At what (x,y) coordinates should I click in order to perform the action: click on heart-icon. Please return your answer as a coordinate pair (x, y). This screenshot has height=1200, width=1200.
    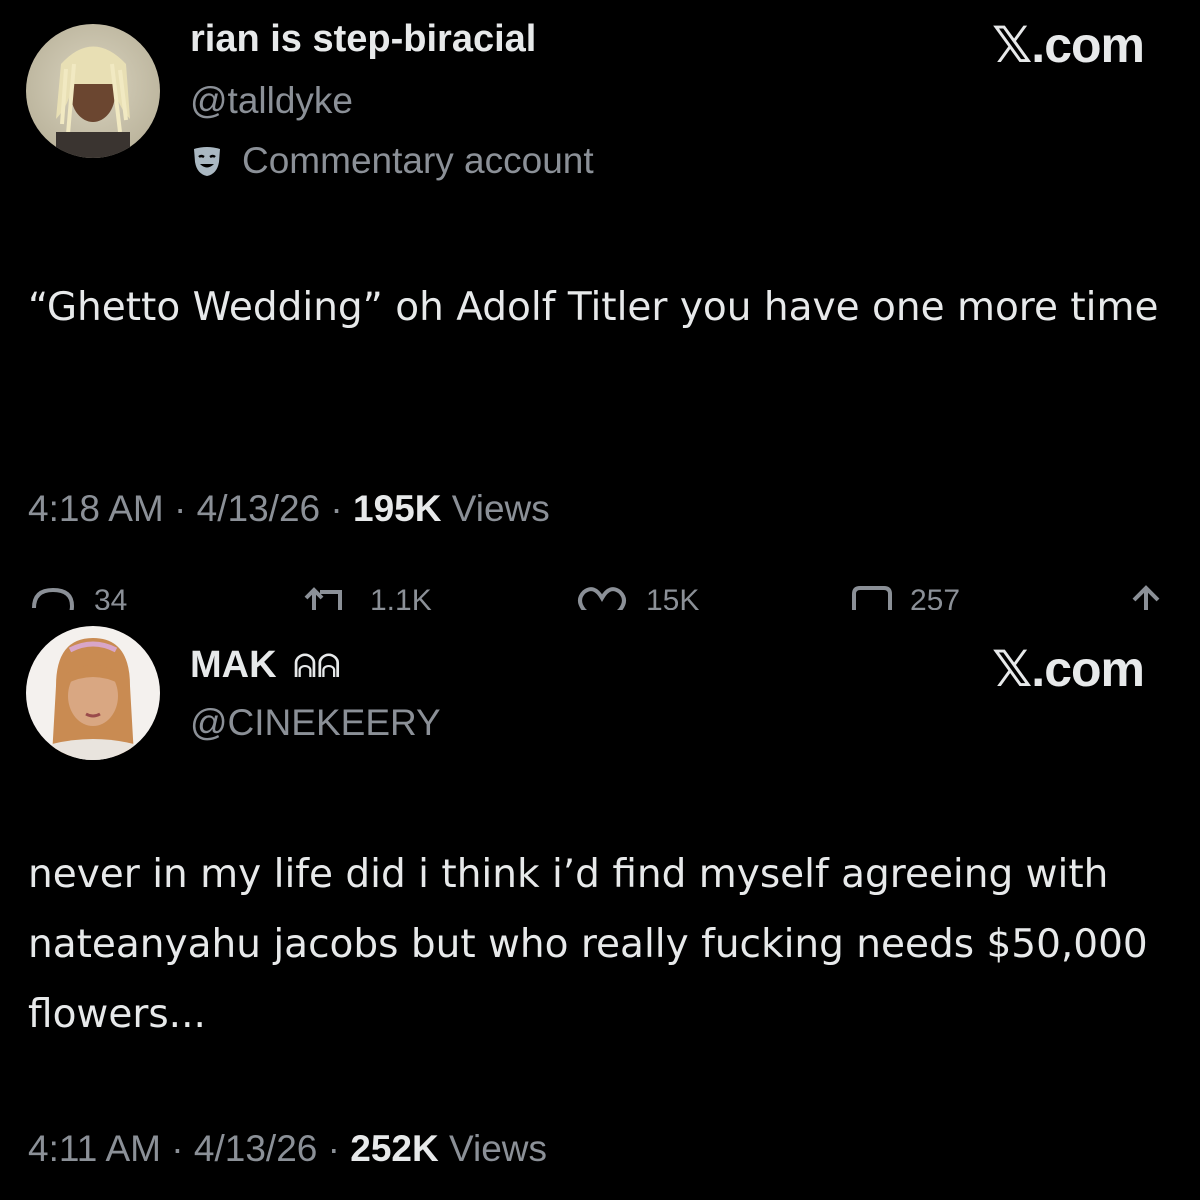
    Looking at the image, I should click on (602, 596).